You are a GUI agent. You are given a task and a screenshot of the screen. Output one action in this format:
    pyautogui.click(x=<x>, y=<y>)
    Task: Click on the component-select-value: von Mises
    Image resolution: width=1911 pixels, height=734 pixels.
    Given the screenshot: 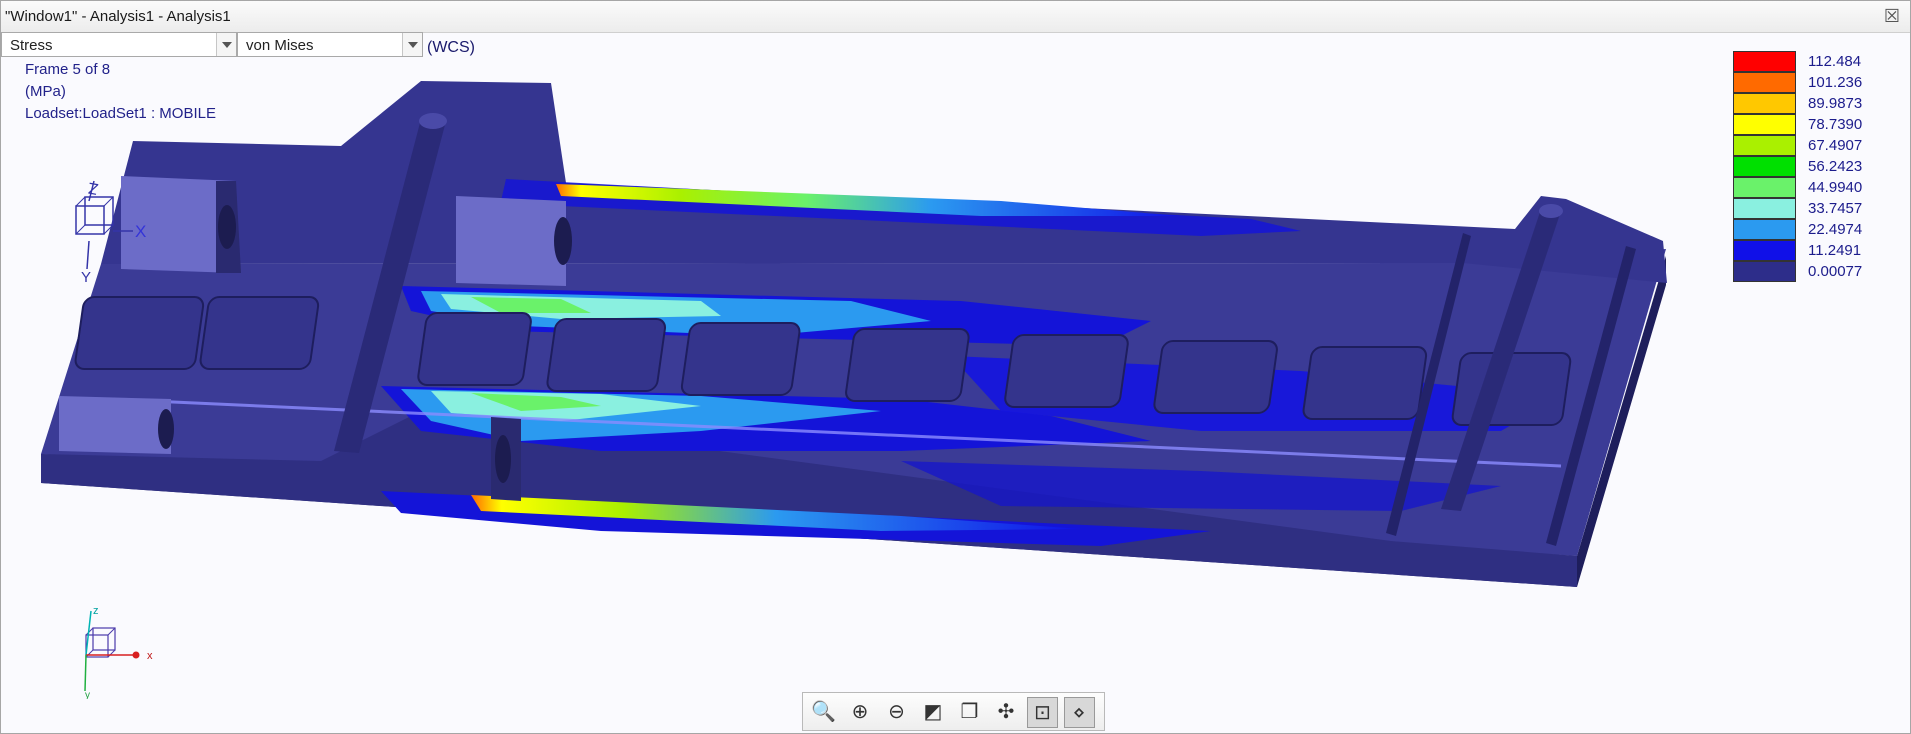 What is the action you would take?
    pyautogui.click(x=280, y=45)
    